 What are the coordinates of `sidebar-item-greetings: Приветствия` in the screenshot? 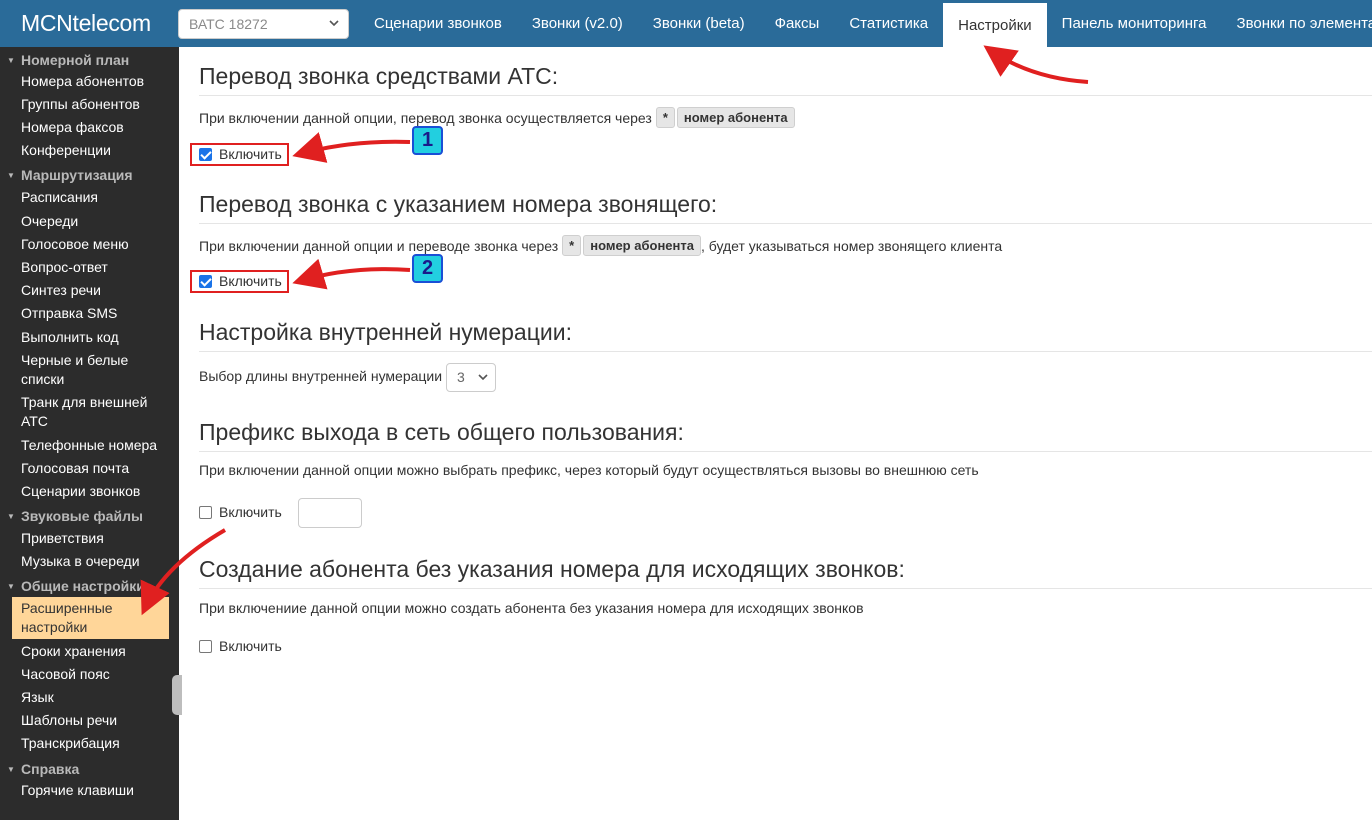 It's located at (96, 538).